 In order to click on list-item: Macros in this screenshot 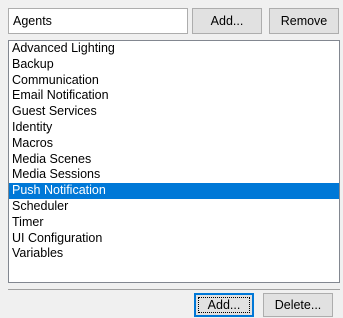, I will do `click(174, 144)`.